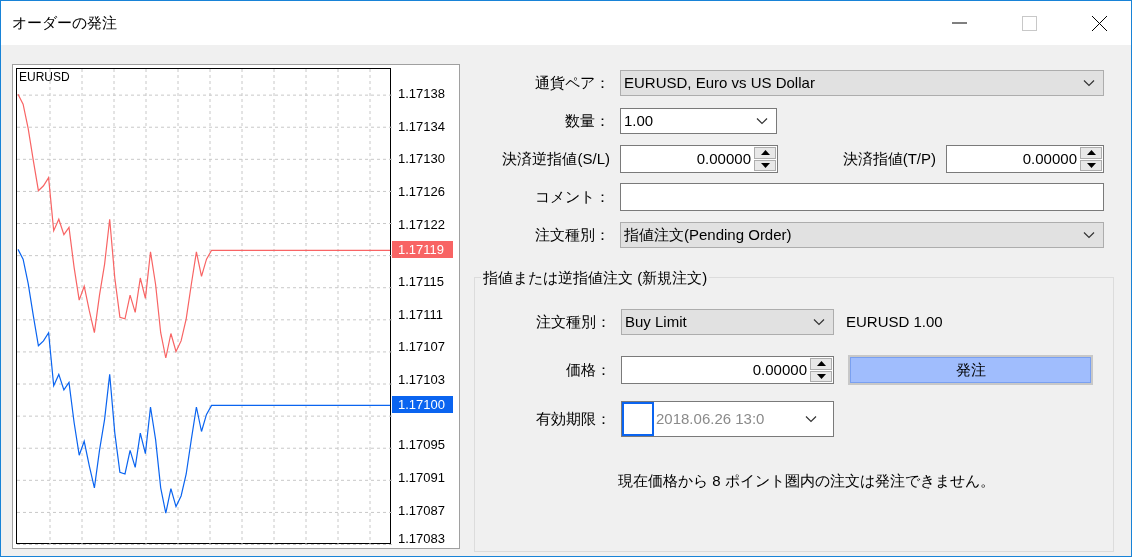 Image resolution: width=1132 pixels, height=557 pixels. What do you see at coordinates (421, 477) in the screenshot?
I see `axis-tick-label: 1.17091` at bounding box center [421, 477].